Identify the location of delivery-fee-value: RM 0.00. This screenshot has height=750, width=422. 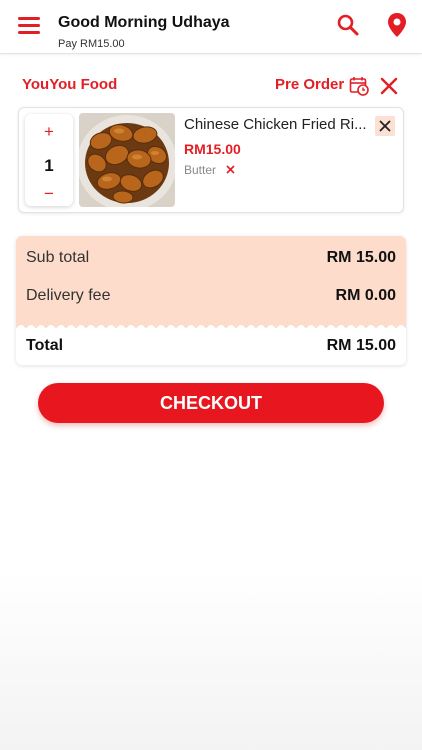
(365, 295).